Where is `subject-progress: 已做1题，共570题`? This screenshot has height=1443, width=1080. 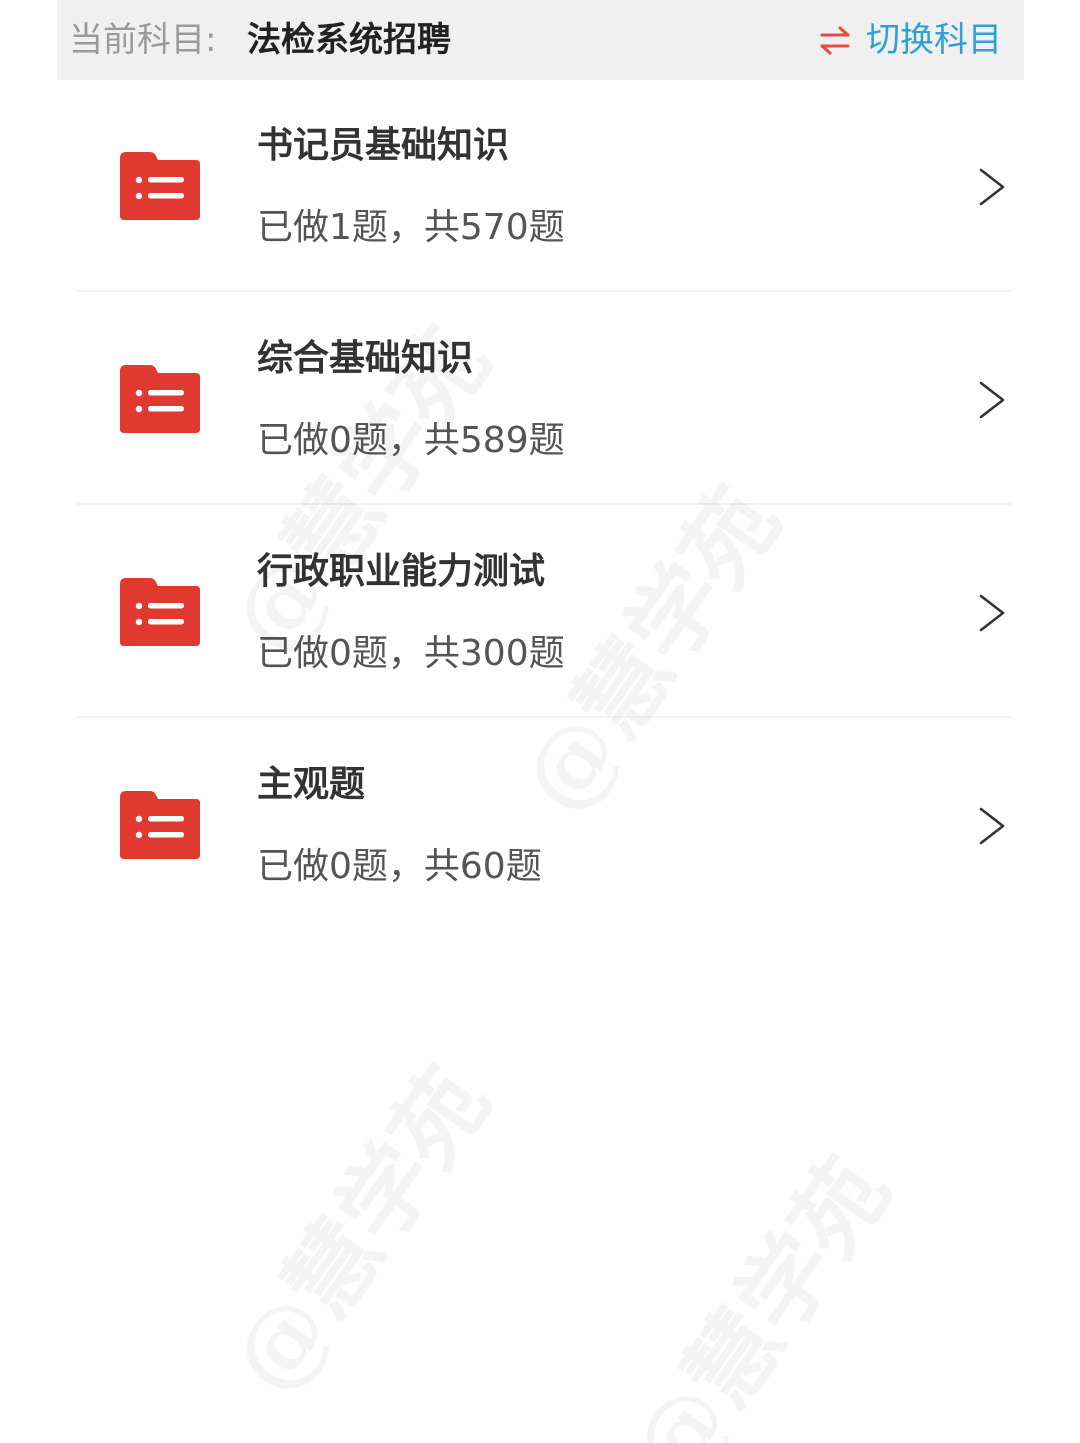
subject-progress: 已做1题，共570题 is located at coordinates (411, 227).